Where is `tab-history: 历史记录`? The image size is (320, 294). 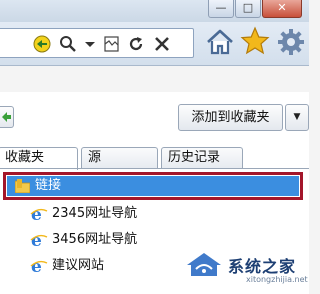
tab-history: 历史记录 is located at coordinates (202, 158).